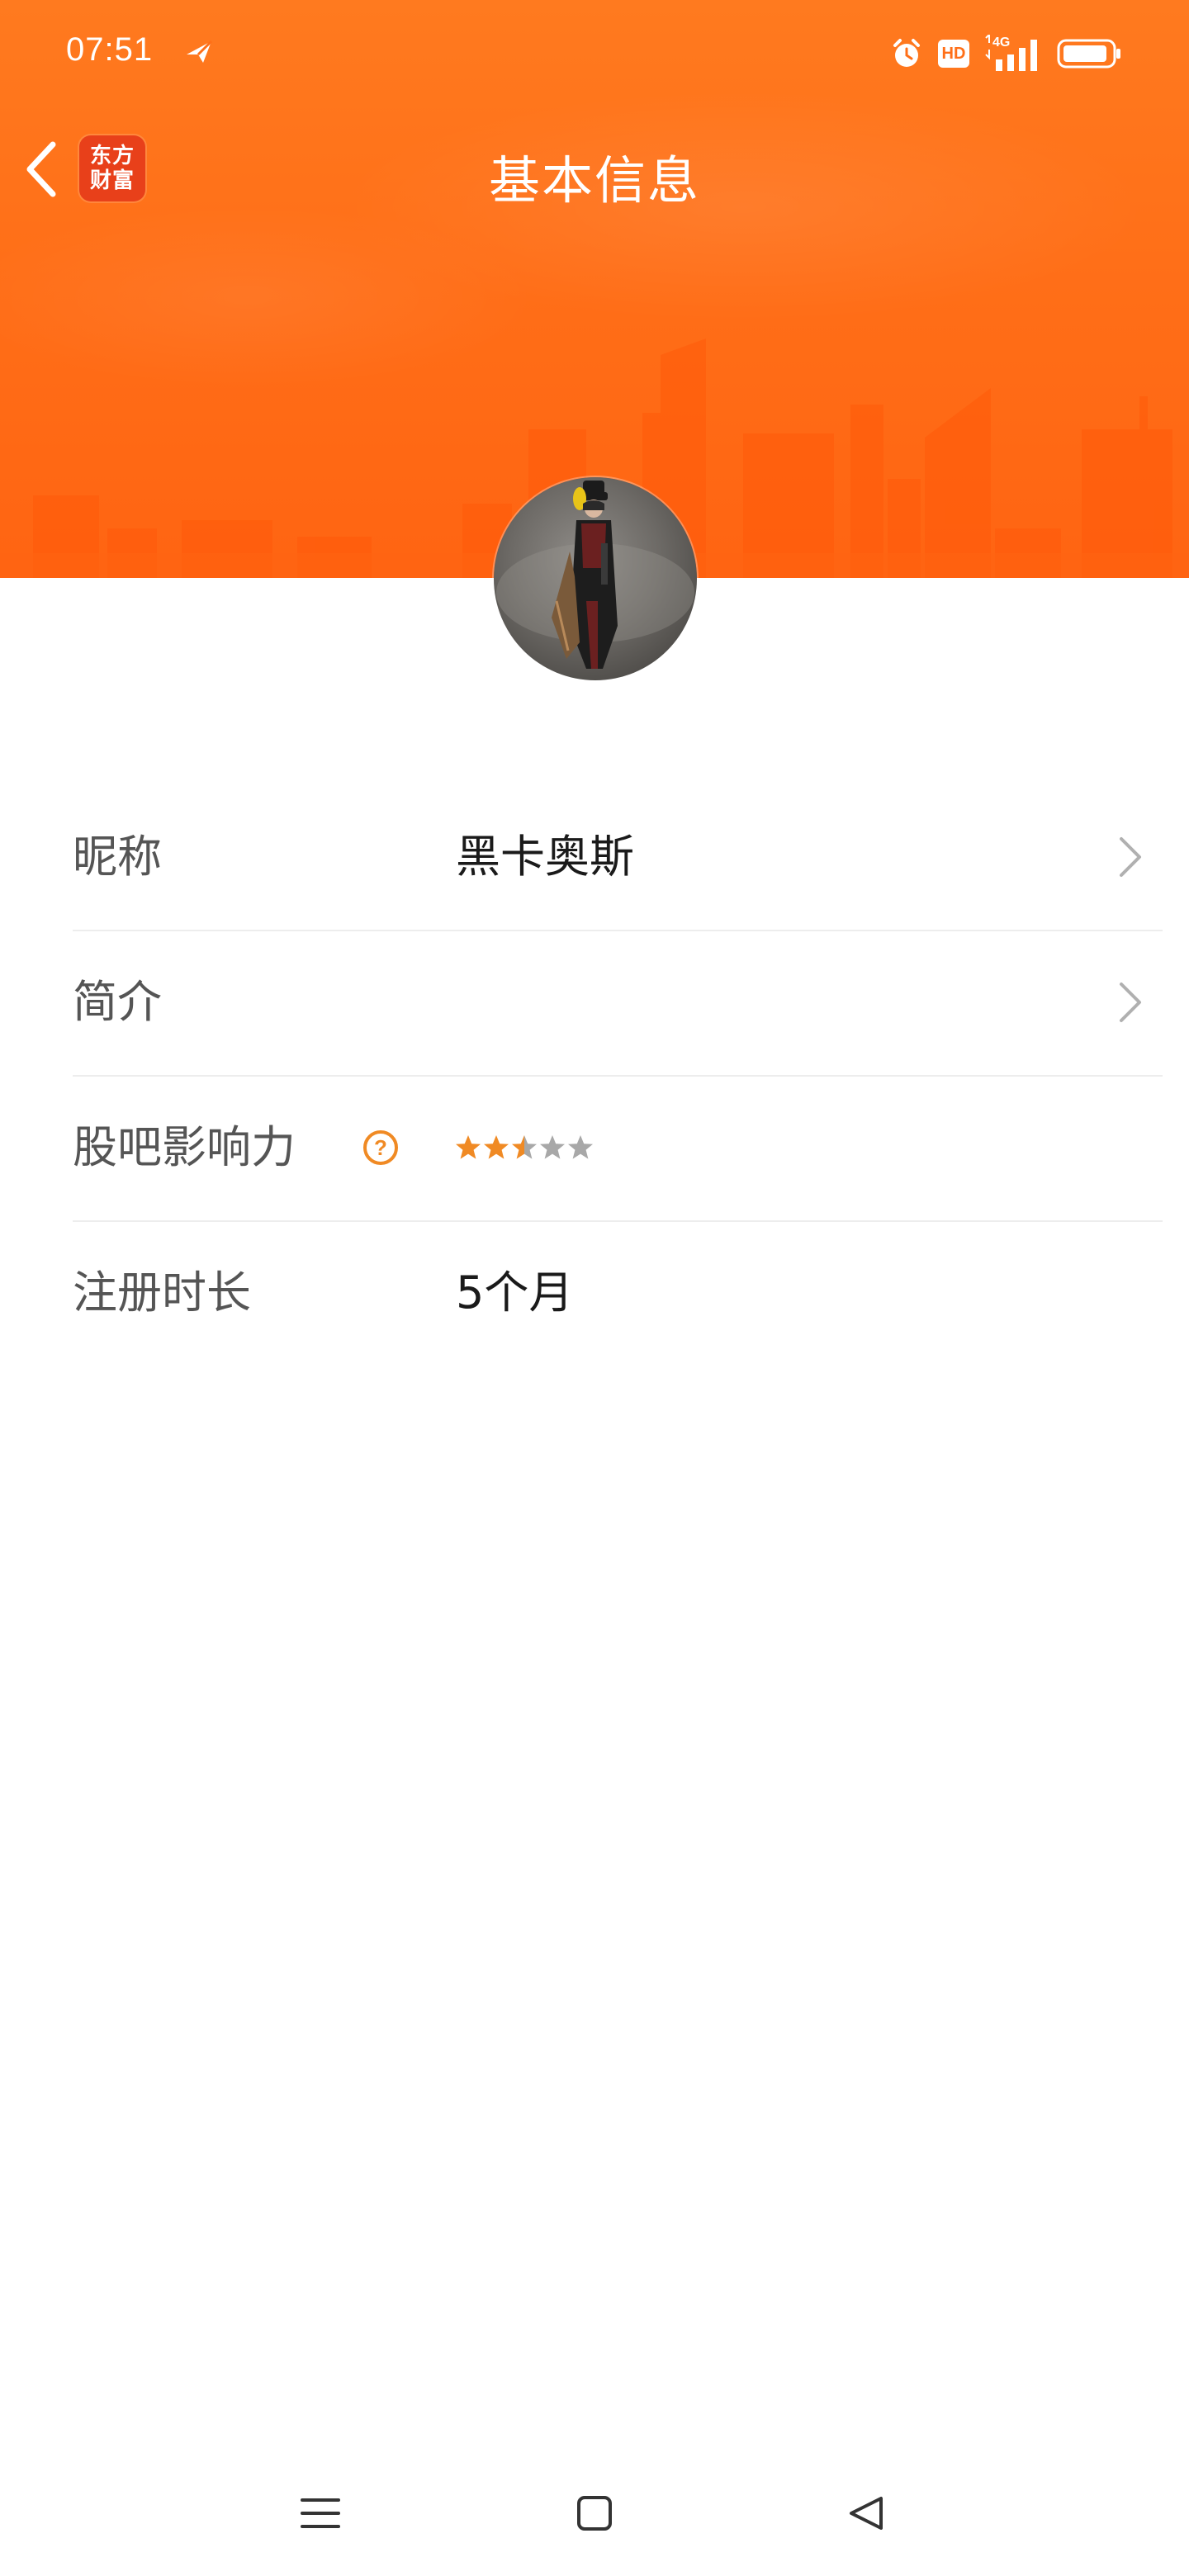 The height and width of the screenshot is (2576, 1189). I want to click on question-circle-icon: ?, so click(381, 1148).